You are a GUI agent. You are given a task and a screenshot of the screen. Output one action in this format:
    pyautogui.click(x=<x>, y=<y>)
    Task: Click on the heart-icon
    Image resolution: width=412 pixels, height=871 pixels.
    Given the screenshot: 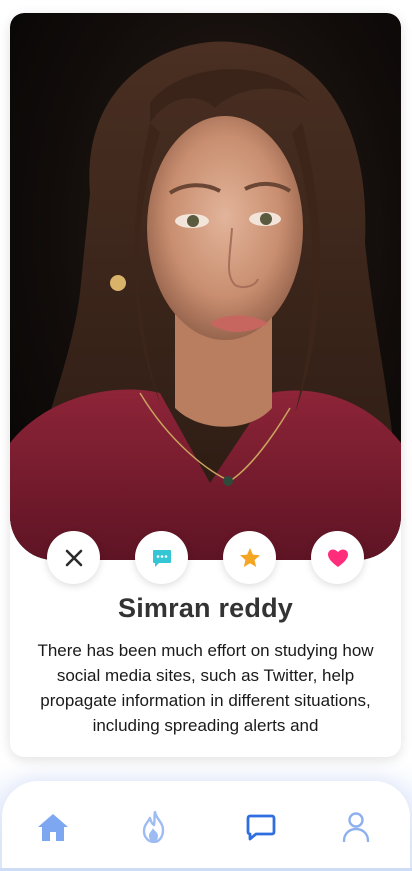 What is the action you would take?
    pyautogui.click(x=337, y=558)
    